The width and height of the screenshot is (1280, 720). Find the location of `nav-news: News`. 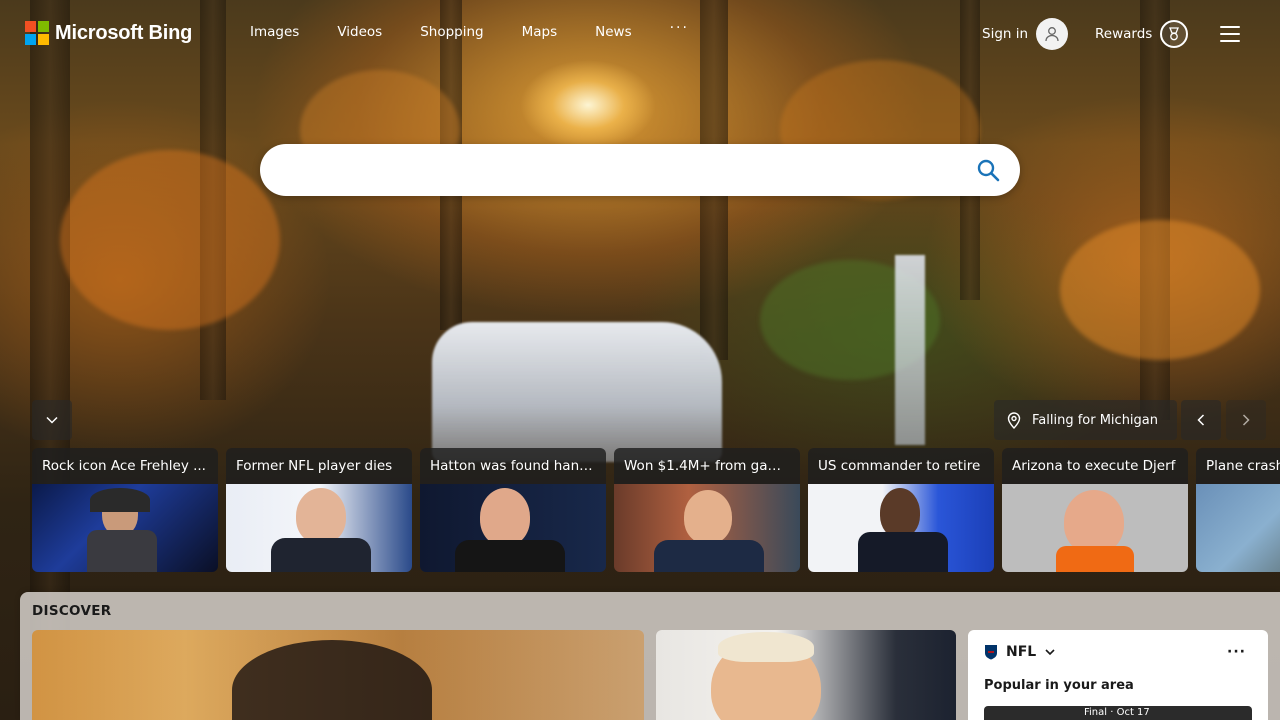

nav-news: News is located at coordinates (613, 32).